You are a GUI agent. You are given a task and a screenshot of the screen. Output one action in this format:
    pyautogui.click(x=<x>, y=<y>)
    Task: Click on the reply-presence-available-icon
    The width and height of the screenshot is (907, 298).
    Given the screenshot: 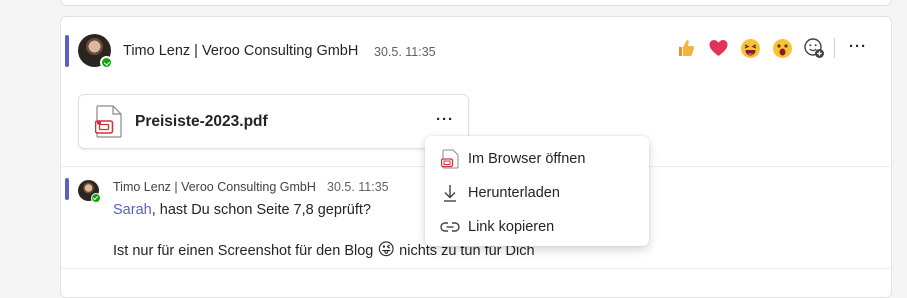 What is the action you would take?
    pyautogui.click(x=96, y=198)
    